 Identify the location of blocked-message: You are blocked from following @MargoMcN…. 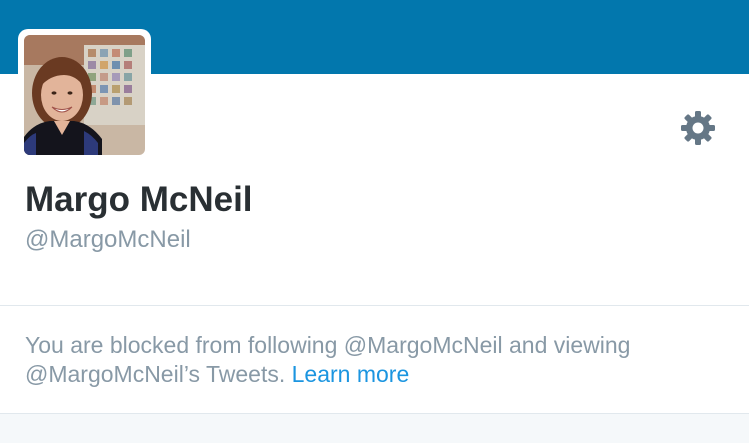
(375, 360).